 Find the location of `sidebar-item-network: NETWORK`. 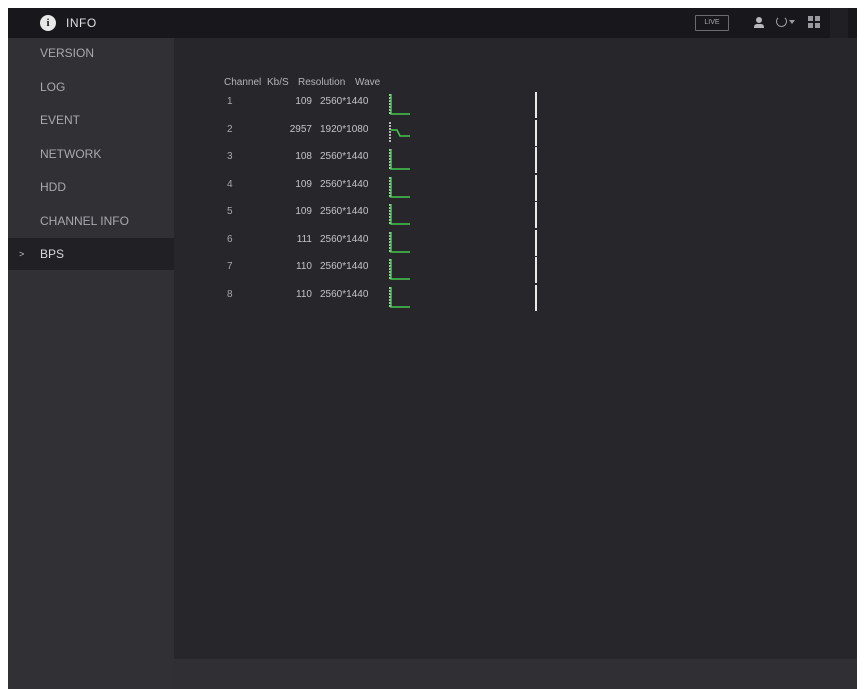

sidebar-item-network: NETWORK is located at coordinates (91, 154).